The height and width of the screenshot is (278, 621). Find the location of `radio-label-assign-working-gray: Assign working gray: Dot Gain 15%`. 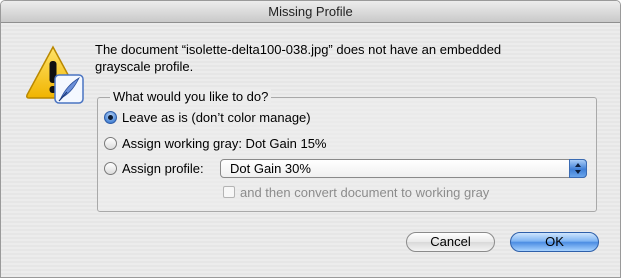

radio-label-assign-working-gray: Assign working gray: Dot Gain 15% is located at coordinates (224, 143).